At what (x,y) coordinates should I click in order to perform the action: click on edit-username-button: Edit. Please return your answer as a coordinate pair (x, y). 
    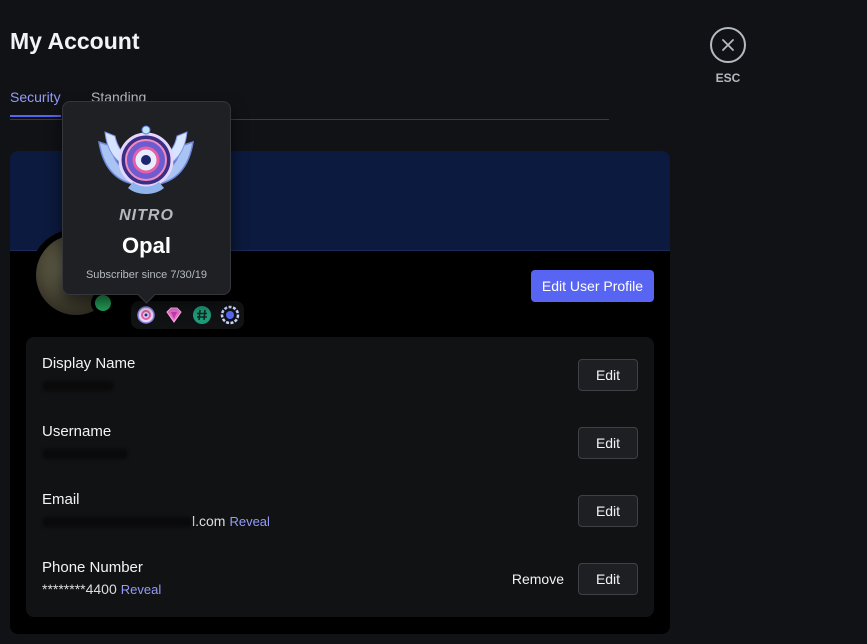
    Looking at the image, I should click on (608, 443).